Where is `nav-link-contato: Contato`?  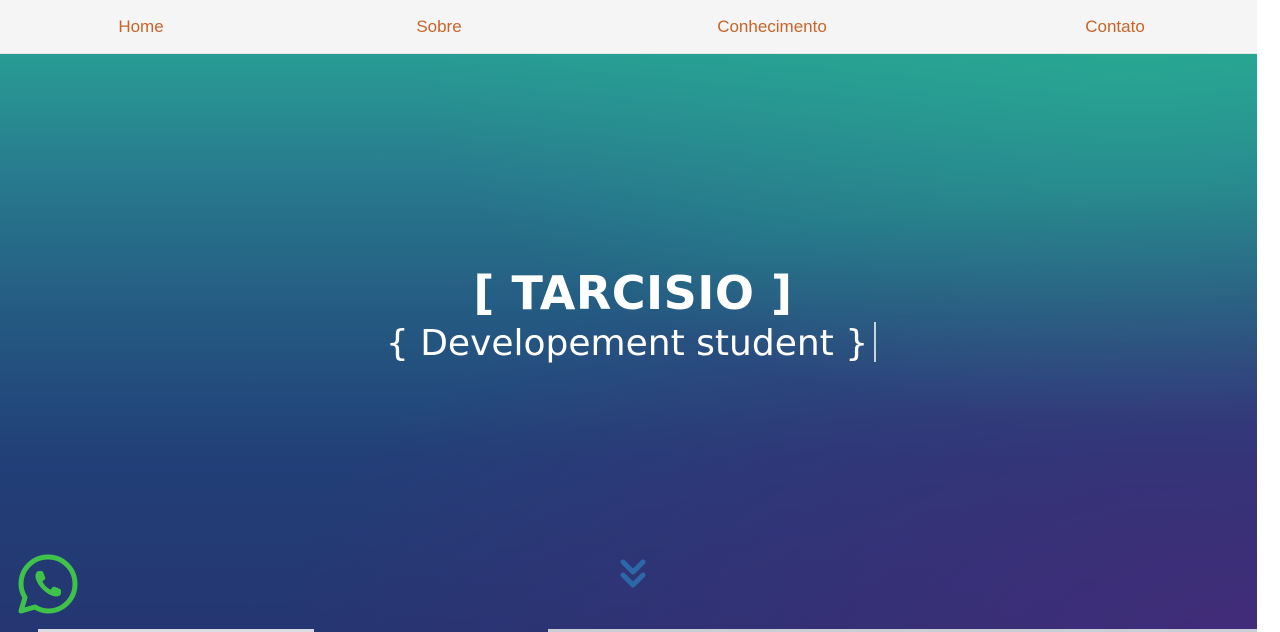
nav-link-contato: Contato is located at coordinates (1115, 26).